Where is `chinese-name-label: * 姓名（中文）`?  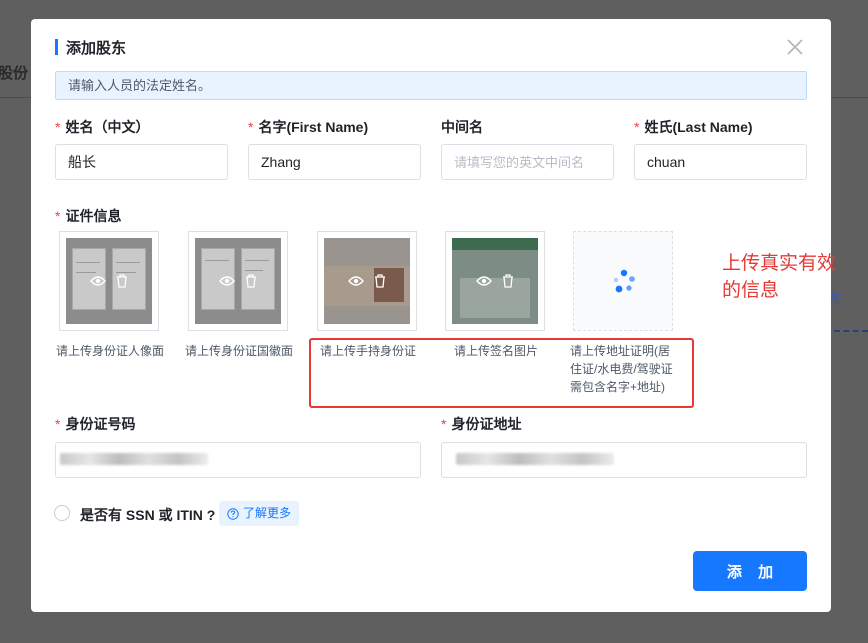 chinese-name-label: * 姓名（中文） is located at coordinates (102, 127).